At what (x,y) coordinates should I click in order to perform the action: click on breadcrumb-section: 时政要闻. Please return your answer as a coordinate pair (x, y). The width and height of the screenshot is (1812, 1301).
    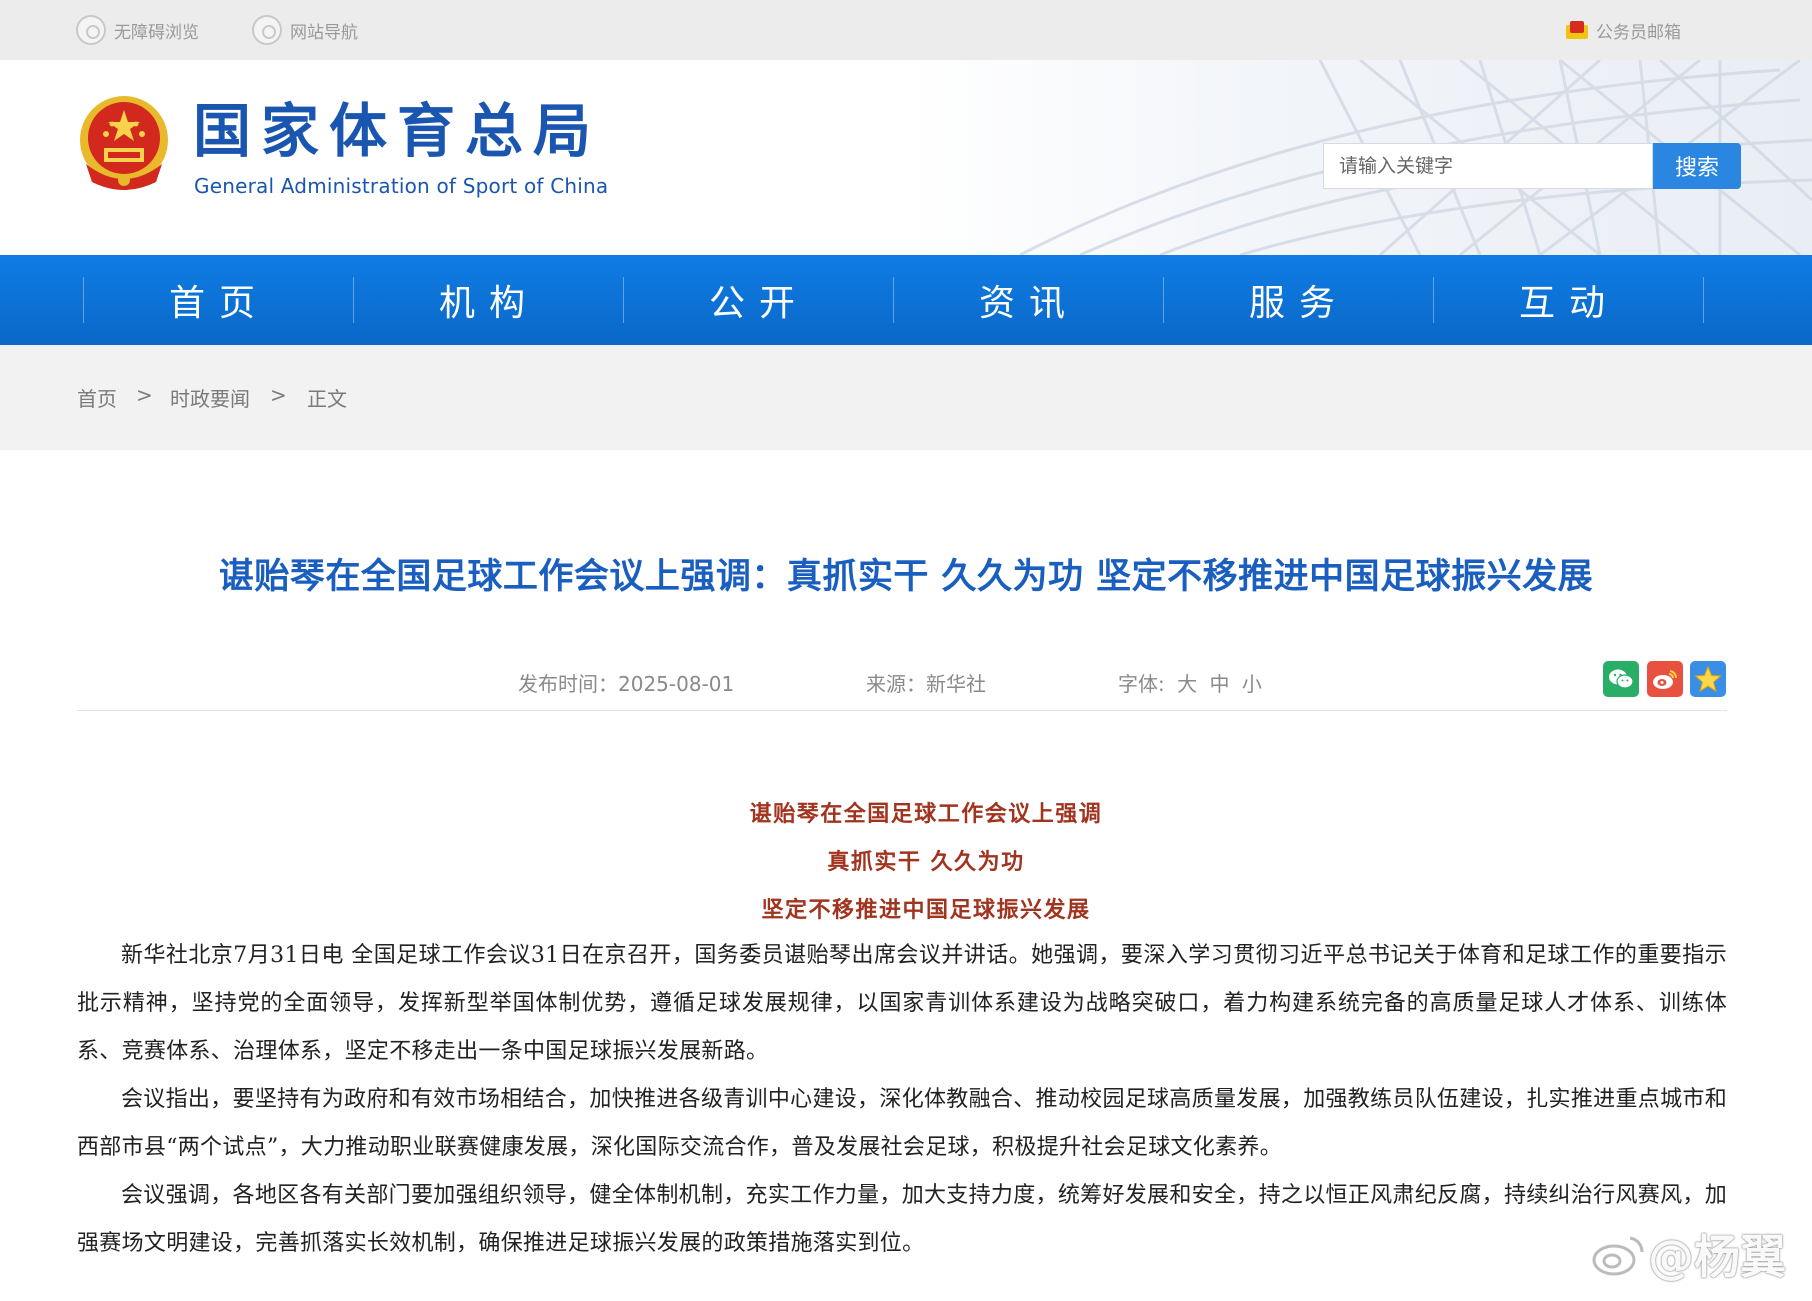
    Looking at the image, I should click on (210, 397).